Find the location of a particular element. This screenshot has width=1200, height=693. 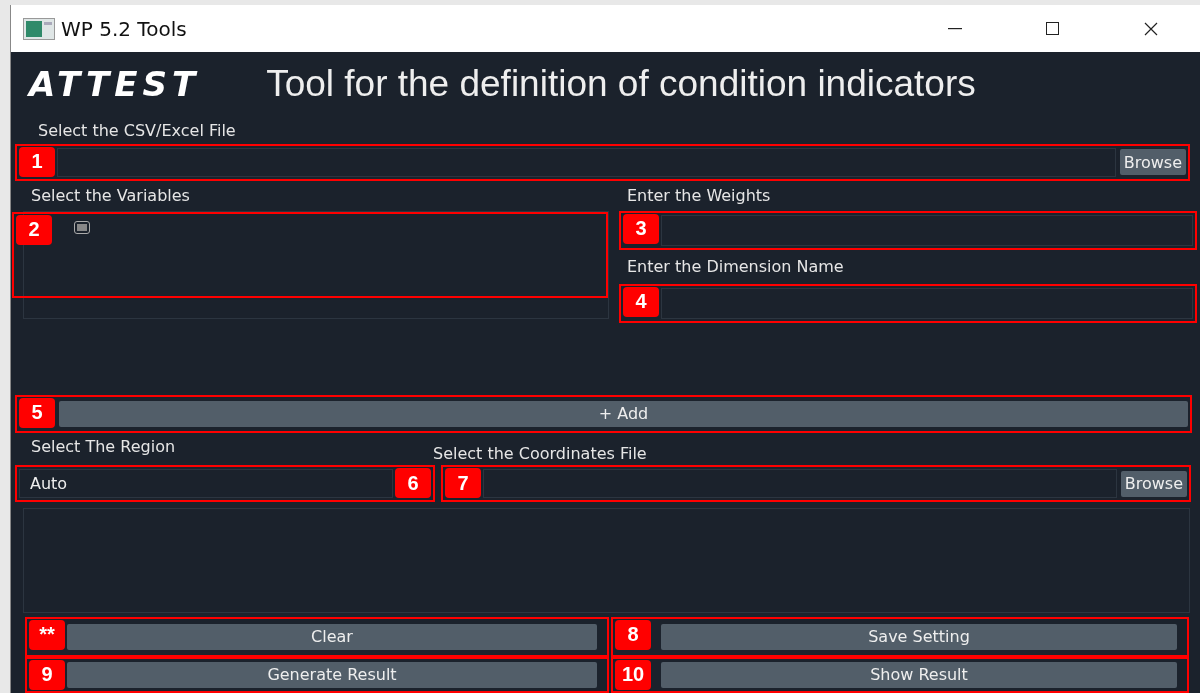

annotation-badge: 2 is located at coordinates (34, 229).